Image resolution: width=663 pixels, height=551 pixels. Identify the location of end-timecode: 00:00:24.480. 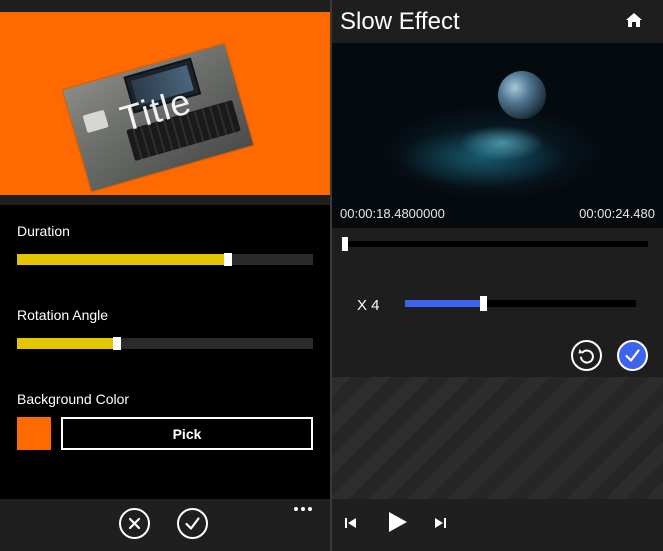
(617, 213).